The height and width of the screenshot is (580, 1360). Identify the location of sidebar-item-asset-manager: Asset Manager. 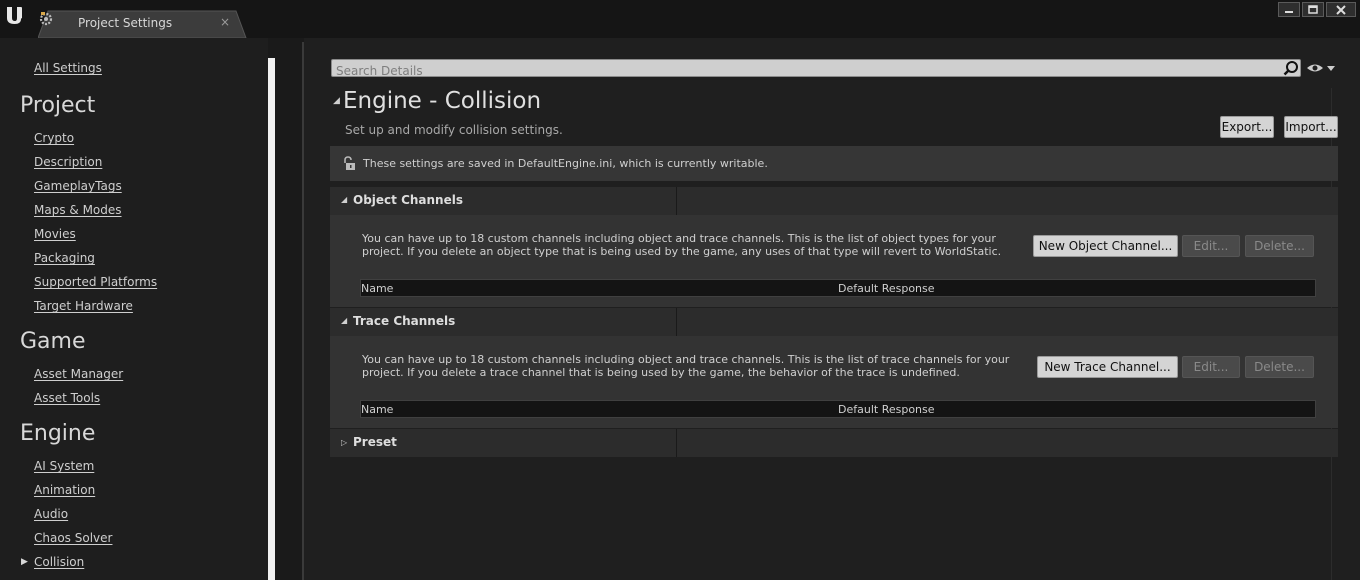
(78, 374).